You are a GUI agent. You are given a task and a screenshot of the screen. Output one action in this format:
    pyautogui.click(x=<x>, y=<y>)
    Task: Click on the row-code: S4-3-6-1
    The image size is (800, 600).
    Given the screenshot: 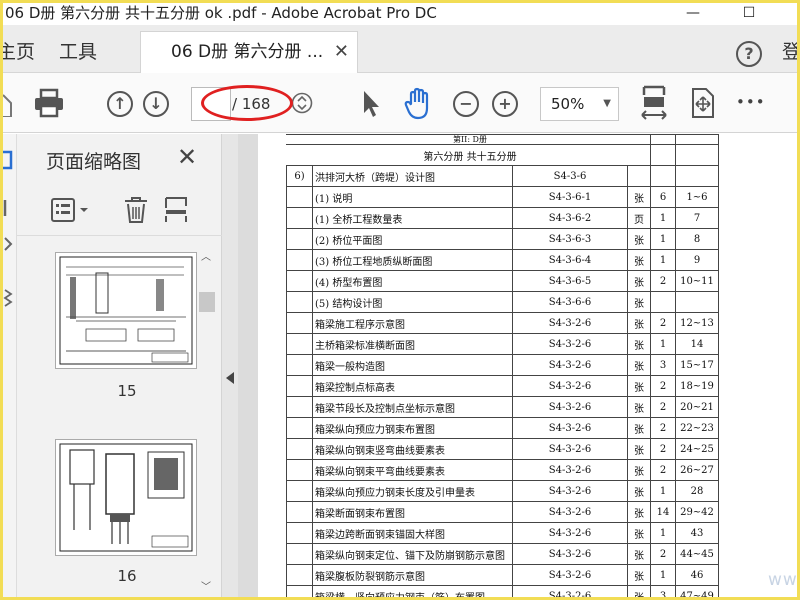 What is the action you would take?
    pyautogui.click(x=570, y=197)
    